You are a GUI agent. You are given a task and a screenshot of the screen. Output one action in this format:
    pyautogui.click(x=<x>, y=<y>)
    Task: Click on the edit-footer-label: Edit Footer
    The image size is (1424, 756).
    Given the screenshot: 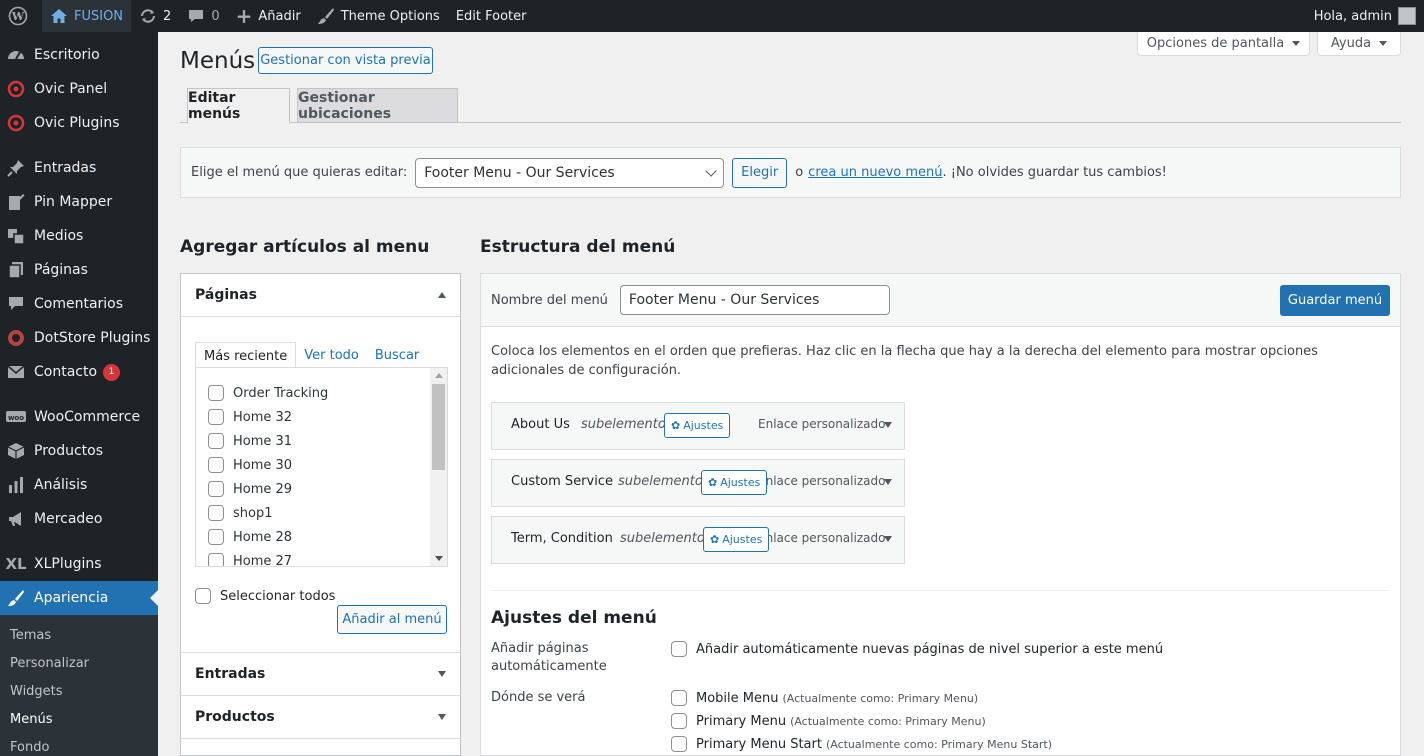 What is the action you would take?
    pyautogui.click(x=491, y=16)
    